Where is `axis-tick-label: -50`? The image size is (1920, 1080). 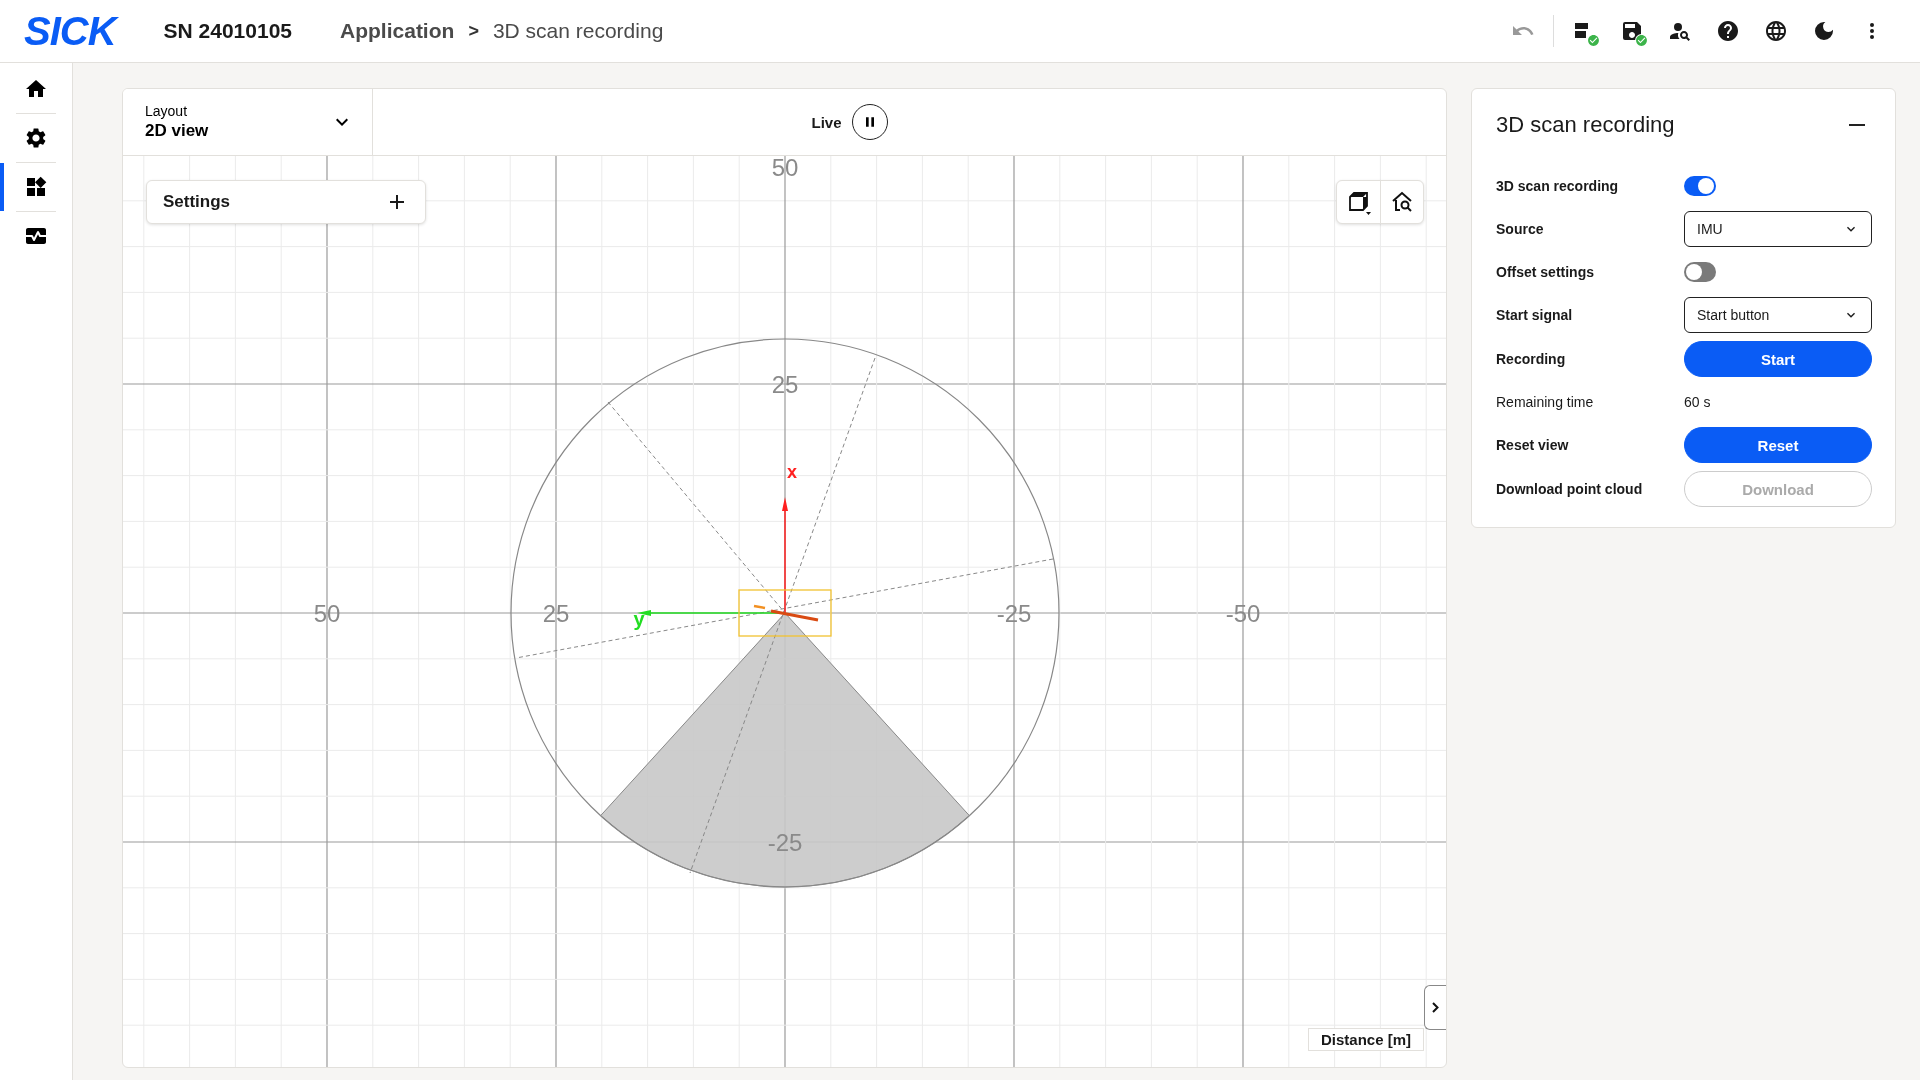
axis-tick-label: -50 is located at coordinates (1243, 613).